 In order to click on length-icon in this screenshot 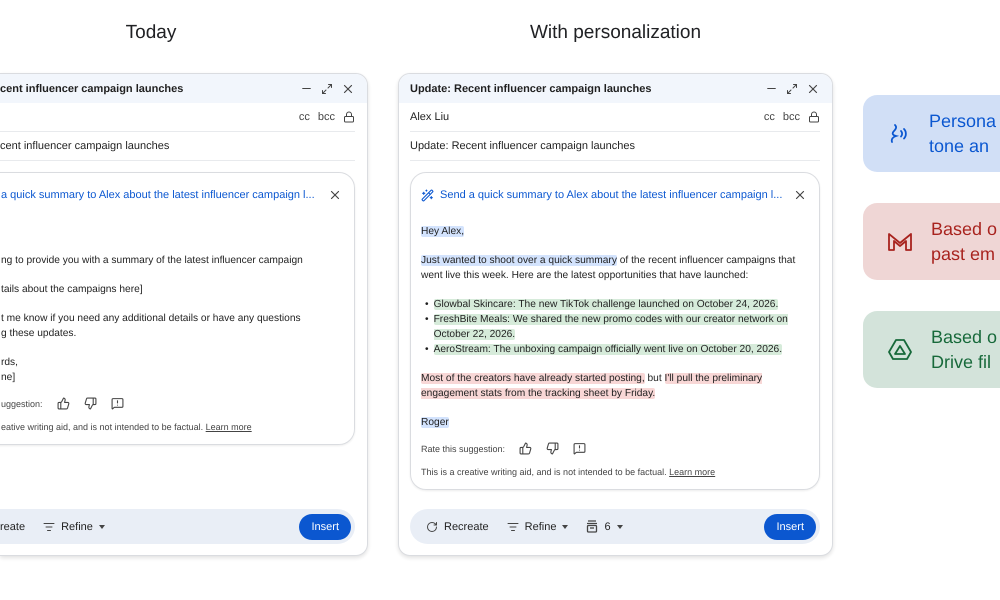, I will do `click(592, 526)`.